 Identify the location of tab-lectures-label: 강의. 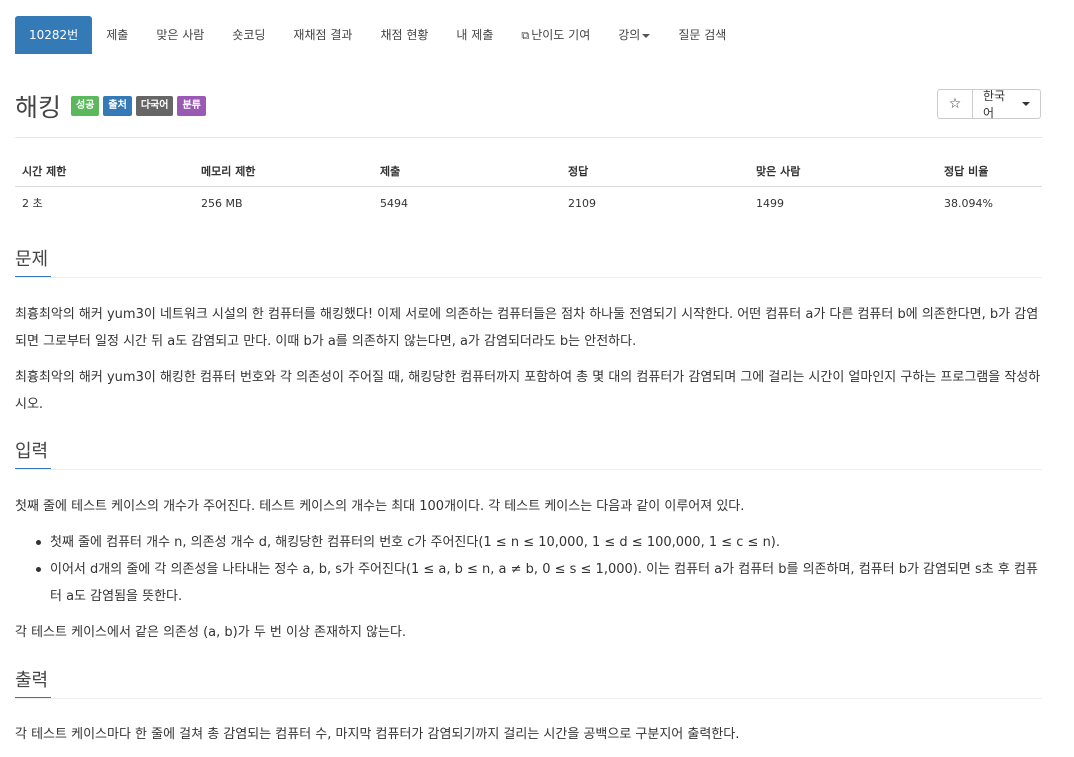
(629, 35).